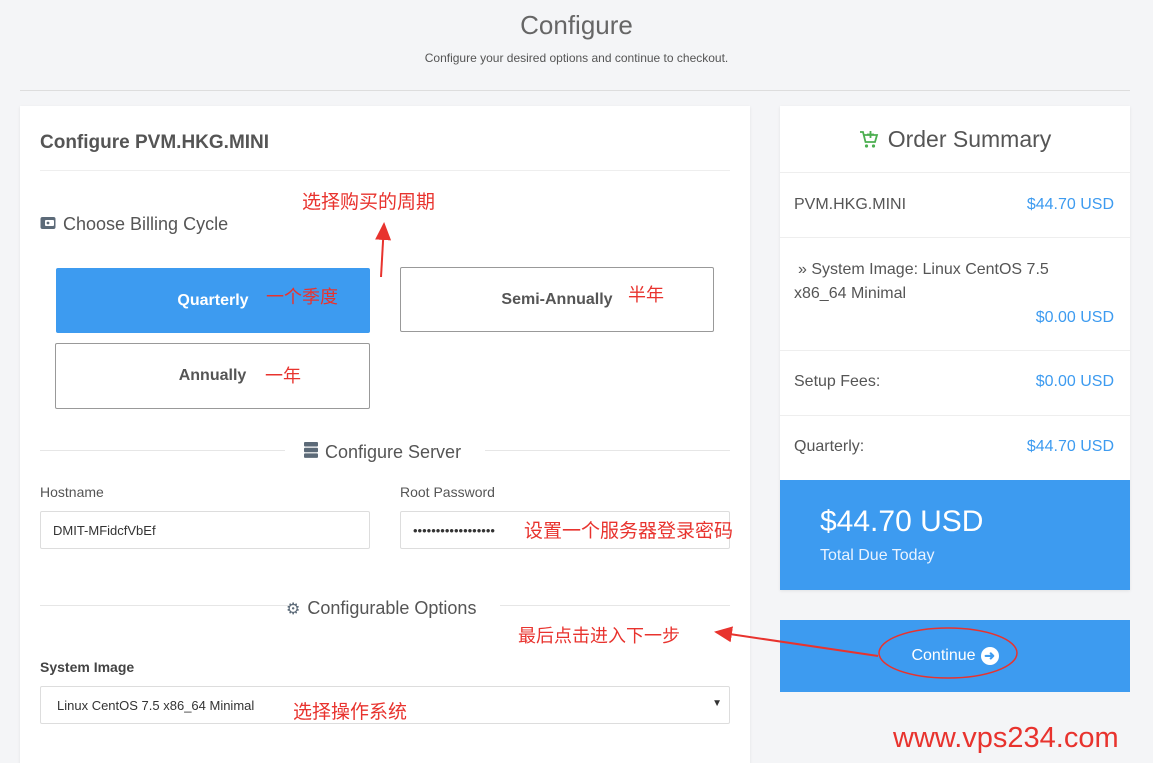  What do you see at coordinates (72, 492) in the screenshot?
I see `hostname-label: Hostname` at bounding box center [72, 492].